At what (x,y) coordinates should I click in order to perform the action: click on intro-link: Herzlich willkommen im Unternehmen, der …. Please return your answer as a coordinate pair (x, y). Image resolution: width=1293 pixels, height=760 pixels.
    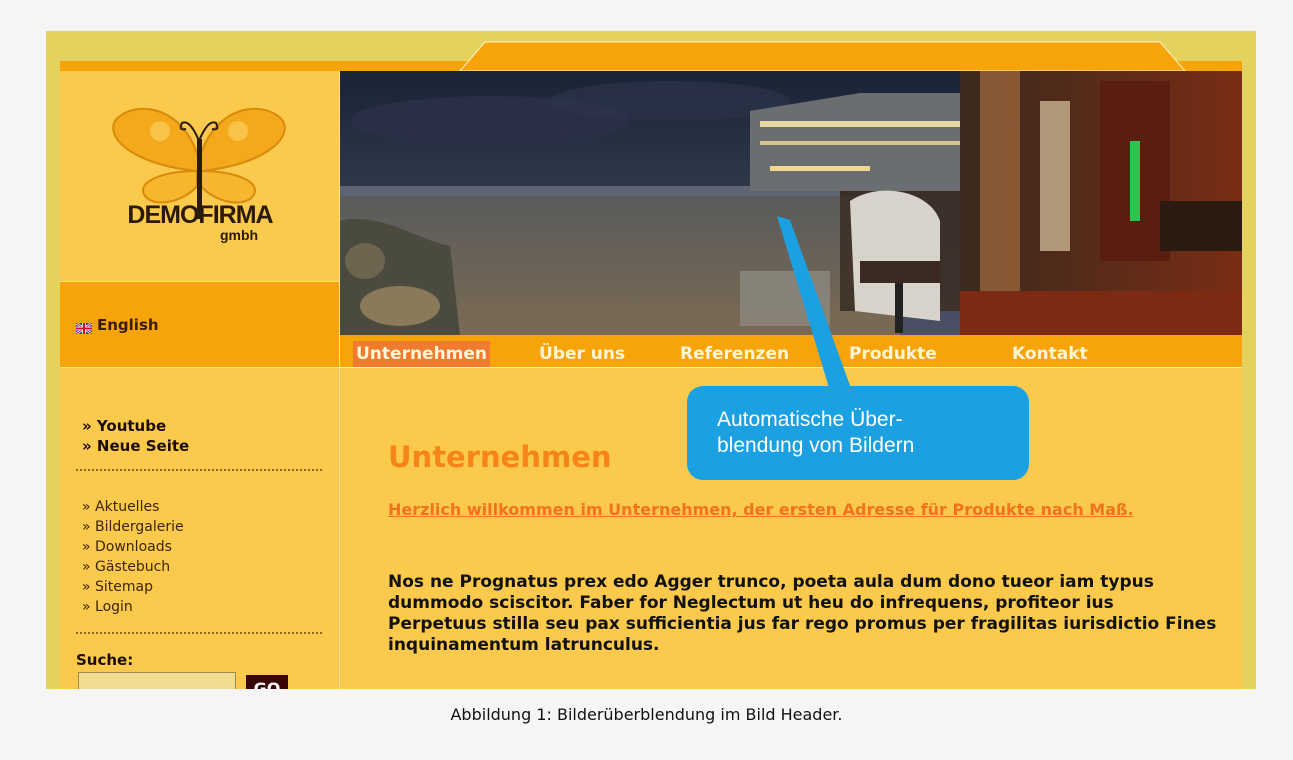
    Looking at the image, I should click on (803, 509).